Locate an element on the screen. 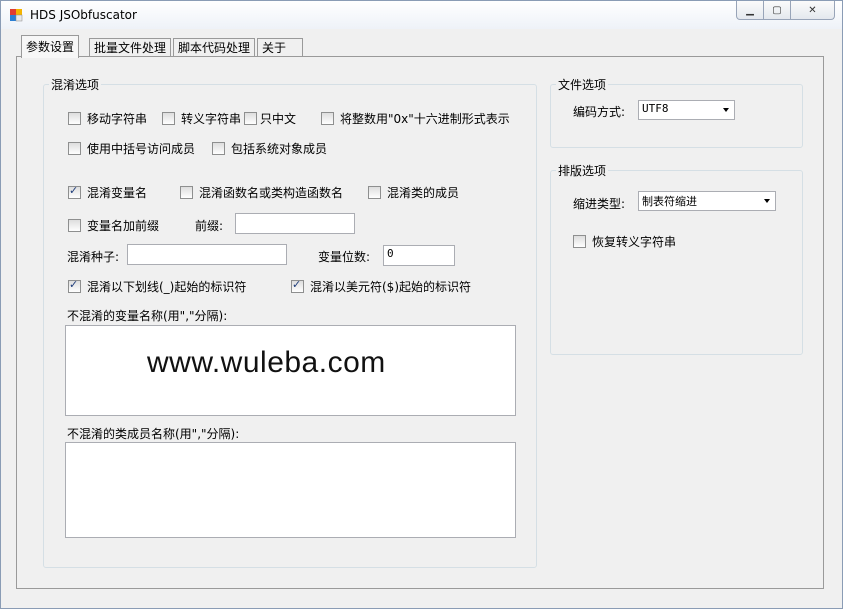  seed-label: 混淆种子: is located at coordinates (93, 257).